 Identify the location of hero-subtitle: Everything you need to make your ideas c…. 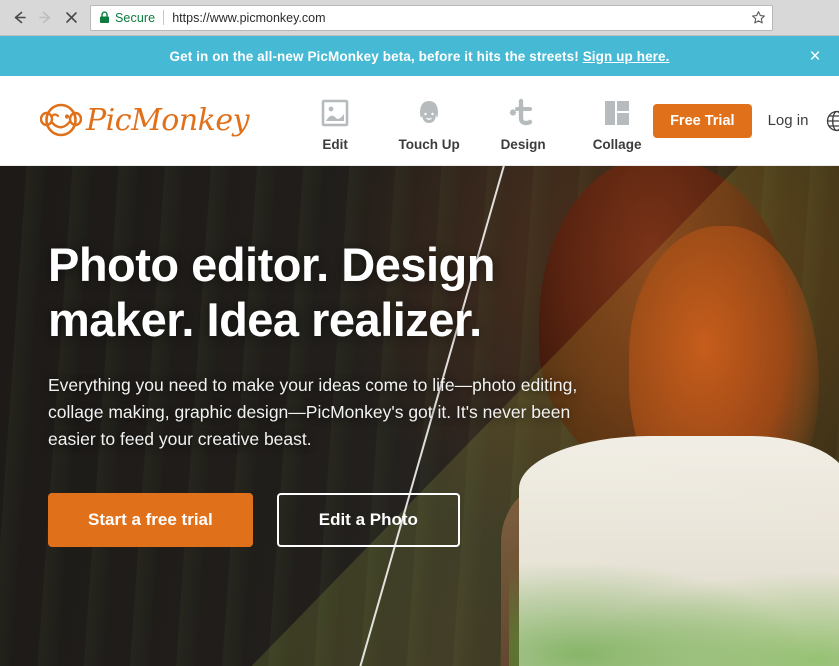
(313, 412).